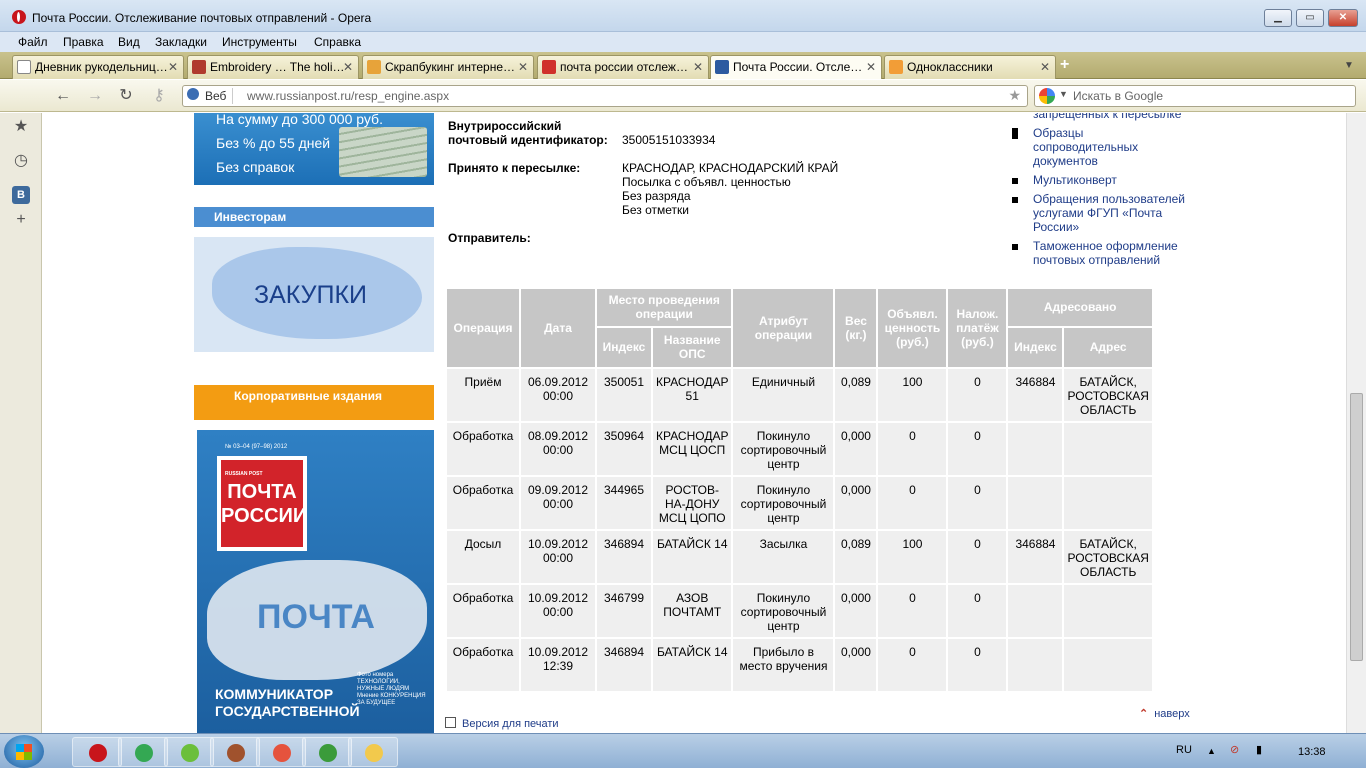 The image size is (1366, 768). What do you see at coordinates (210, 96) in the screenshot?
I see `web-chip: Веб` at bounding box center [210, 96].